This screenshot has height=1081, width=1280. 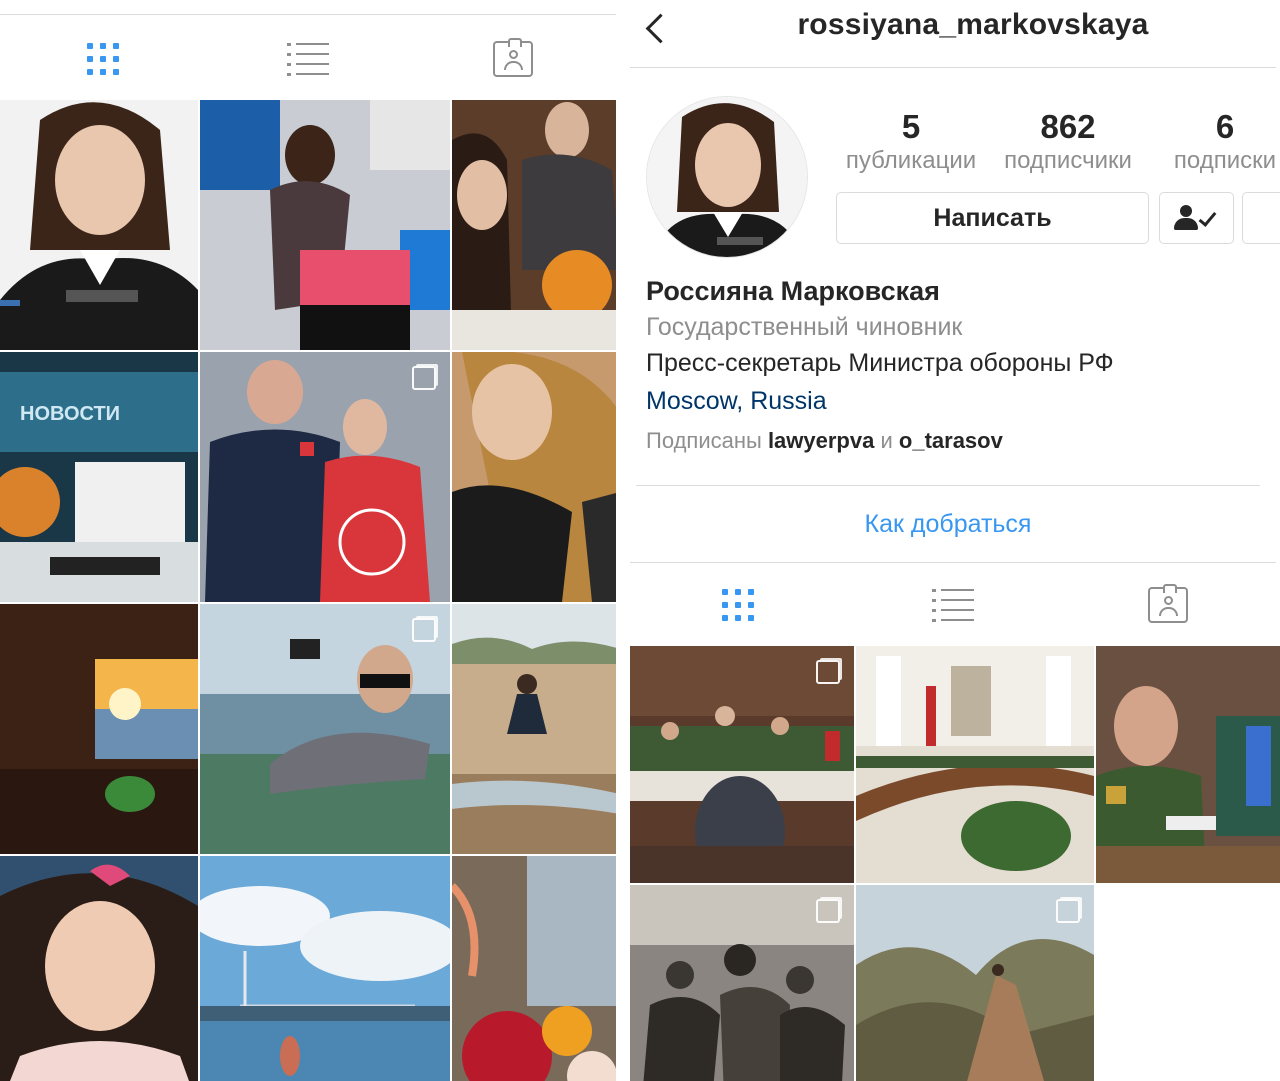 I want to click on photo-meeting-flowers, so click(x=534, y=225).